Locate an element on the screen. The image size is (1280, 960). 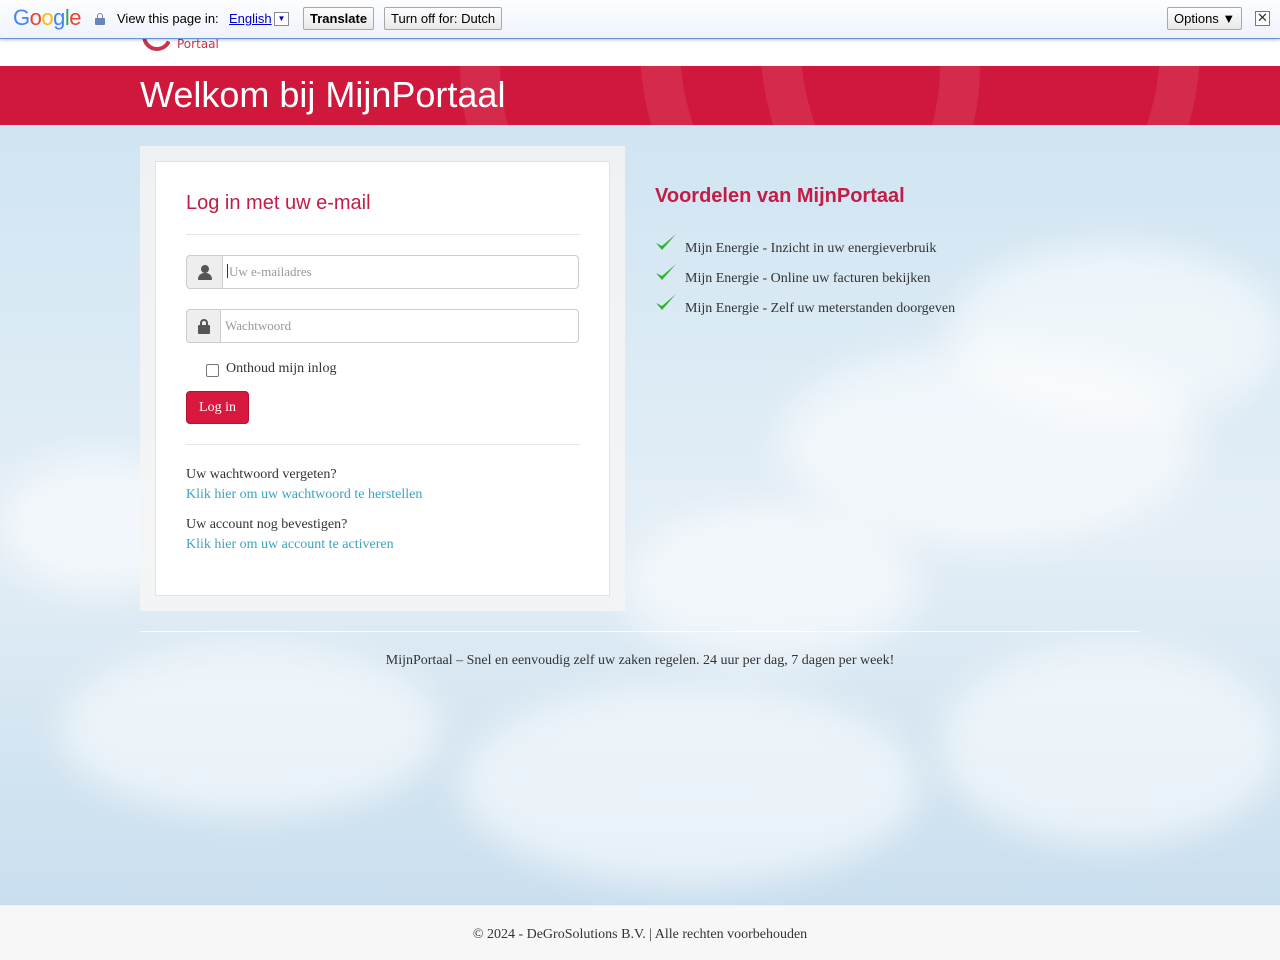
remember-checkbox is located at coordinates (212, 370).